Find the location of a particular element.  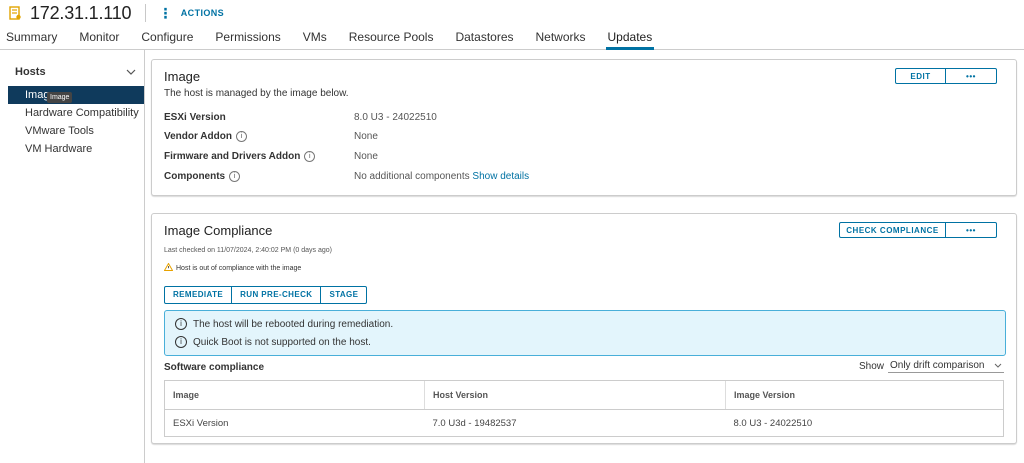

actions-label: ACTIONS is located at coordinates (202, 13).